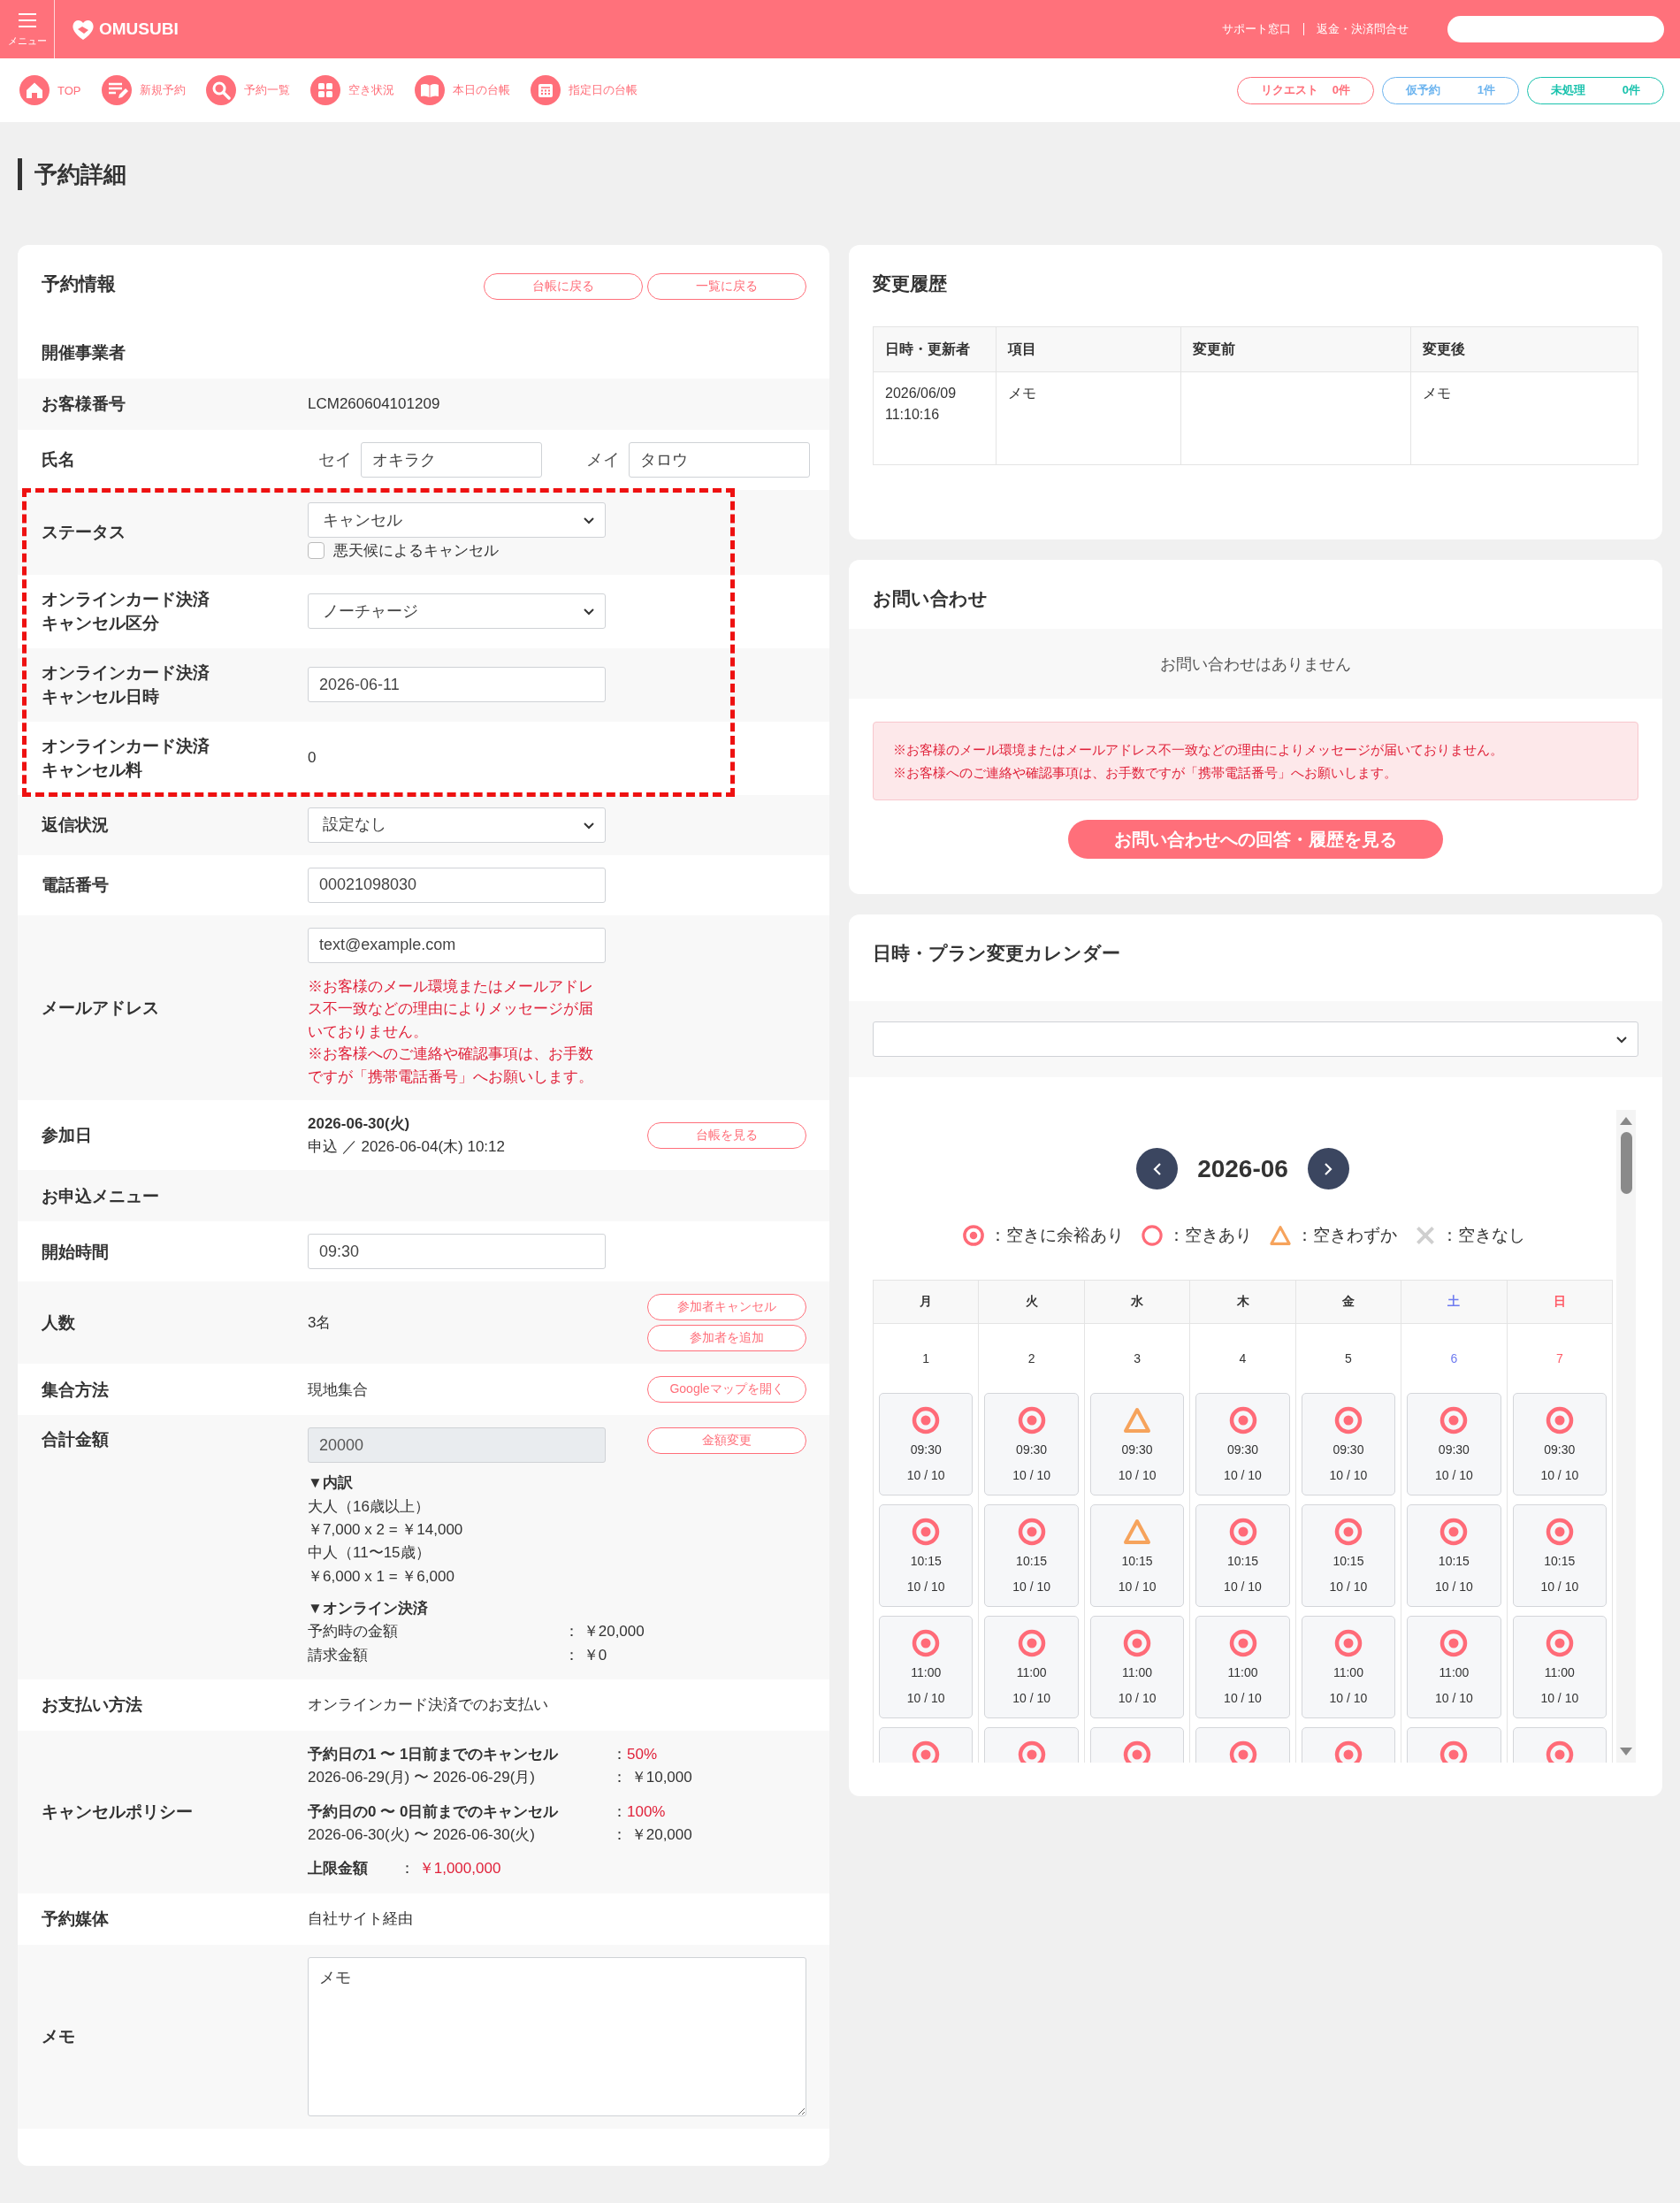 The image size is (1680, 2203). I want to click on text-field: 2026-06-11, so click(457, 685).